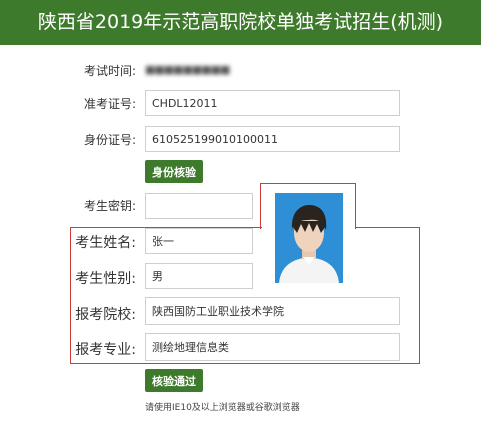 This screenshot has height=440, width=481. Describe the element at coordinates (105, 243) in the screenshot. I see `name-label: 考生姓名:` at that location.